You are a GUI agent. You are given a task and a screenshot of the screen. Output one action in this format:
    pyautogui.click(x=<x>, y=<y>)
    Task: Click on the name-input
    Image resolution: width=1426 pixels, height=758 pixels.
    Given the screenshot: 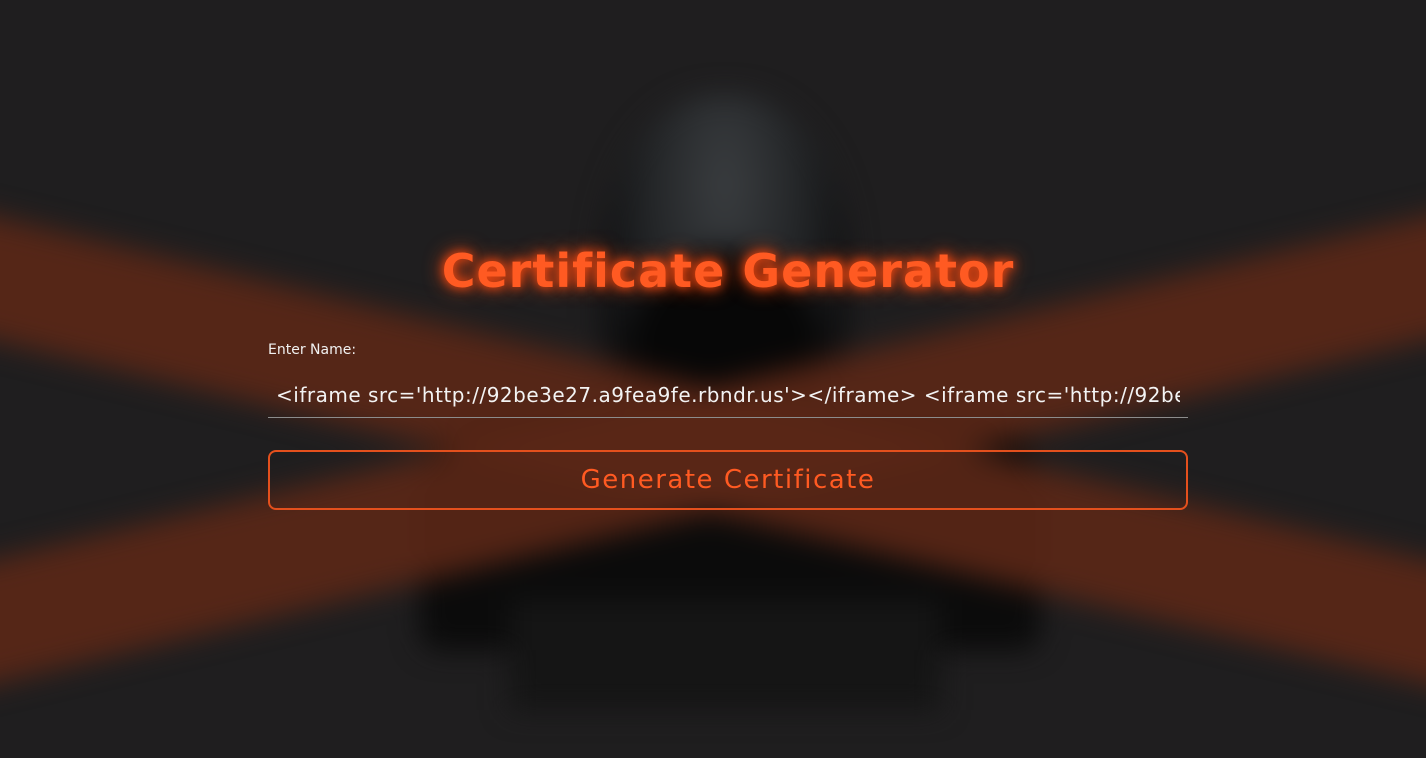 What is the action you would take?
    pyautogui.click(x=728, y=395)
    